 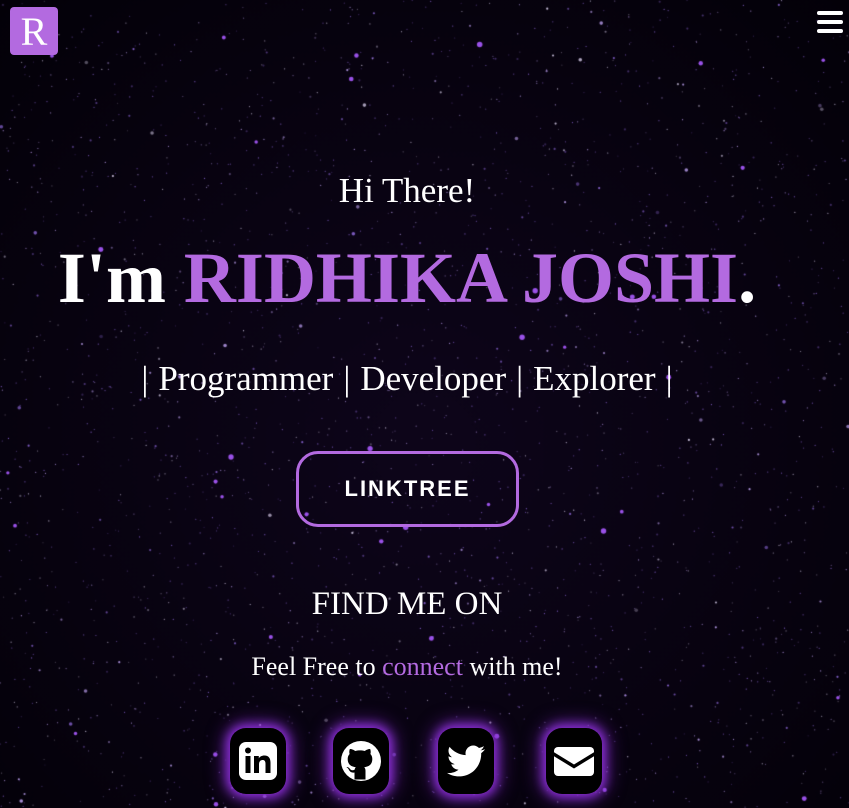 I want to click on linkedin-icon, so click(x=258, y=761).